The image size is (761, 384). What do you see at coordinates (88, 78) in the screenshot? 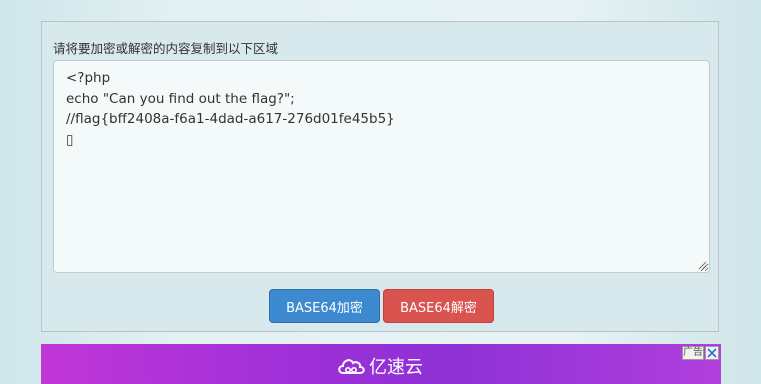
I see `content-line: <?php` at bounding box center [88, 78].